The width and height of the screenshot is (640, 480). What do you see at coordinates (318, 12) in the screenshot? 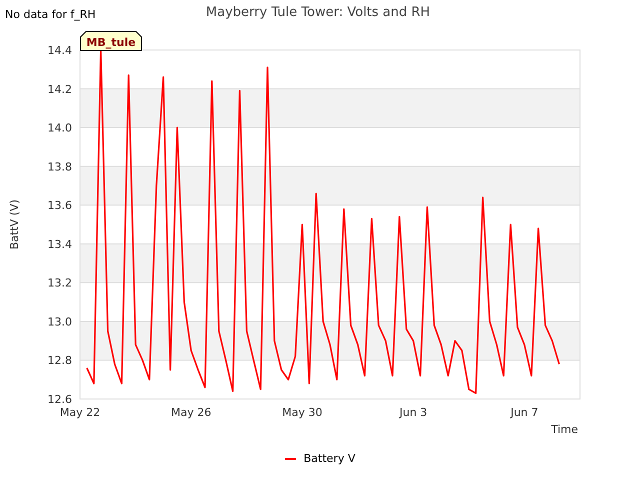
I see `chart-title: Mayberry Tule Tower: Volts and RH` at bounding box center [318, 12].